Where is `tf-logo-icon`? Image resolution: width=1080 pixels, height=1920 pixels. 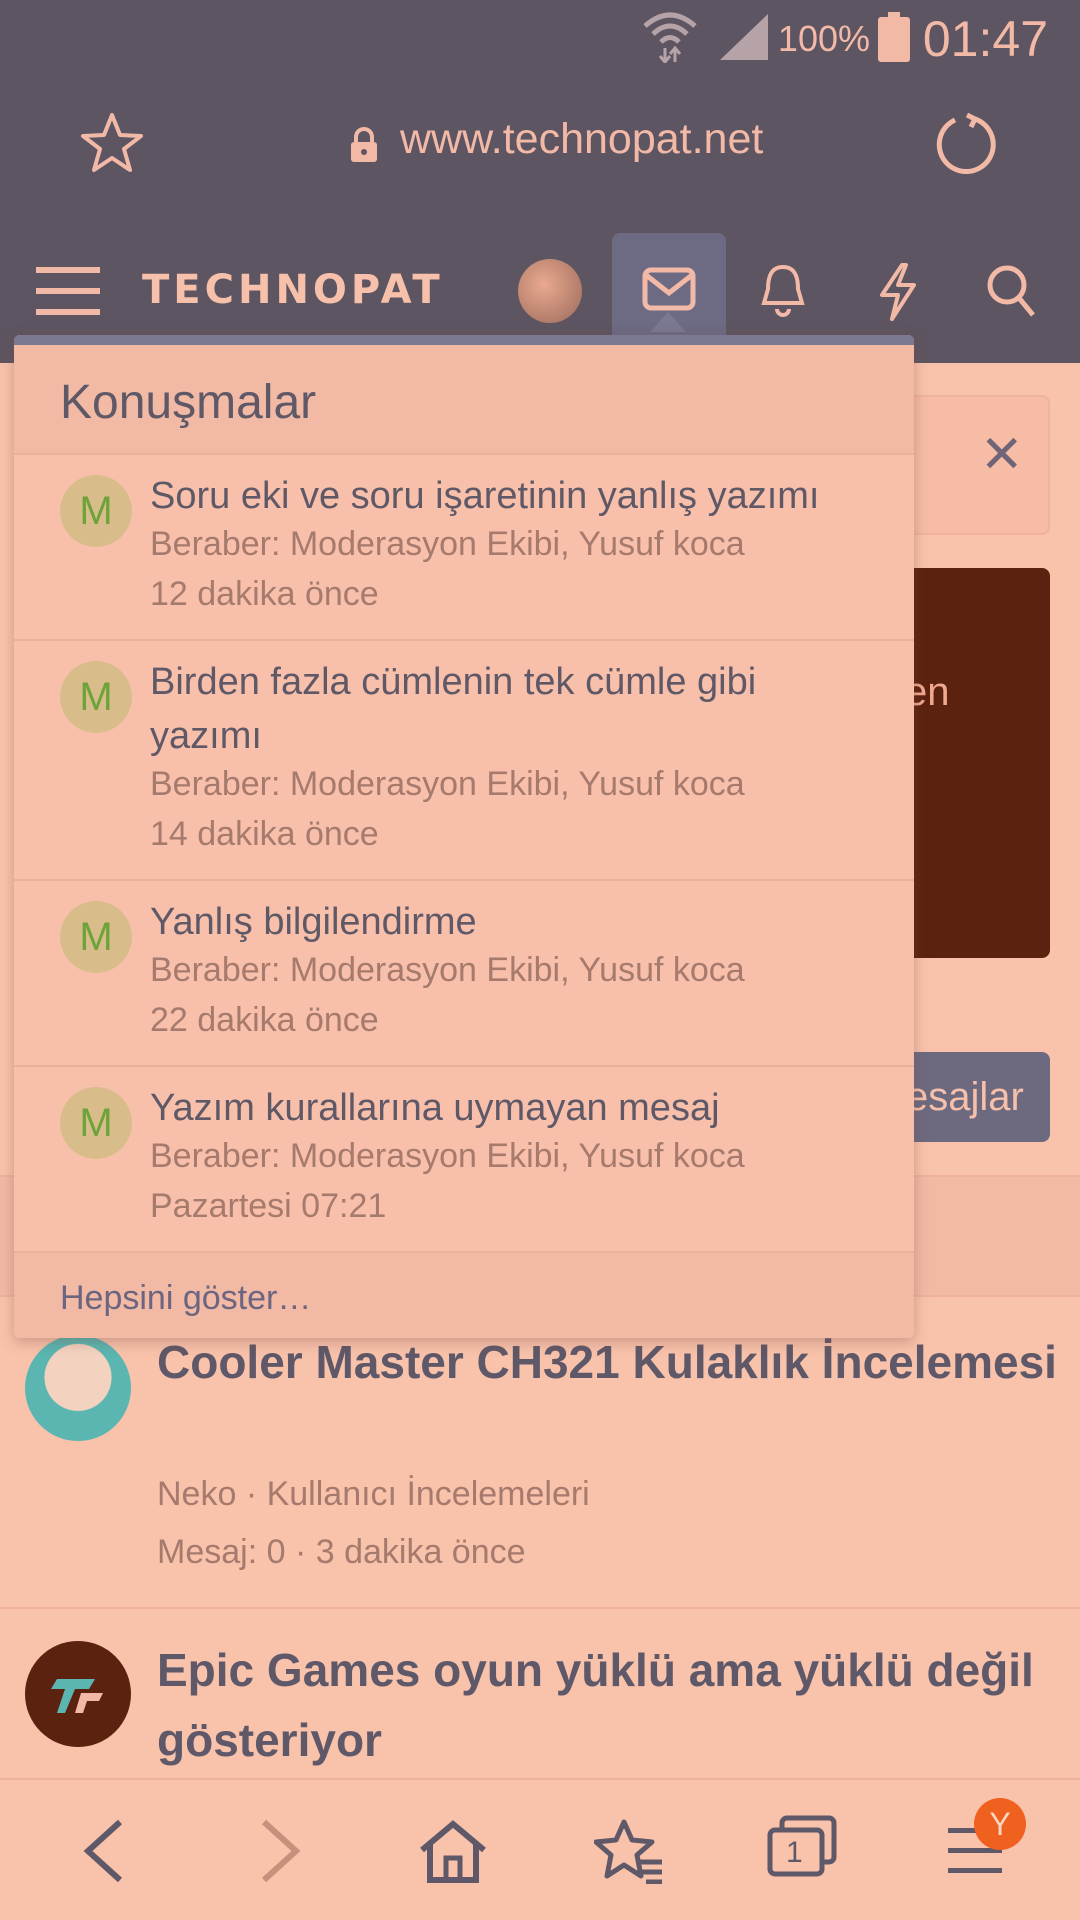
tf-logo-icon is located at coordinates (77, 1696).